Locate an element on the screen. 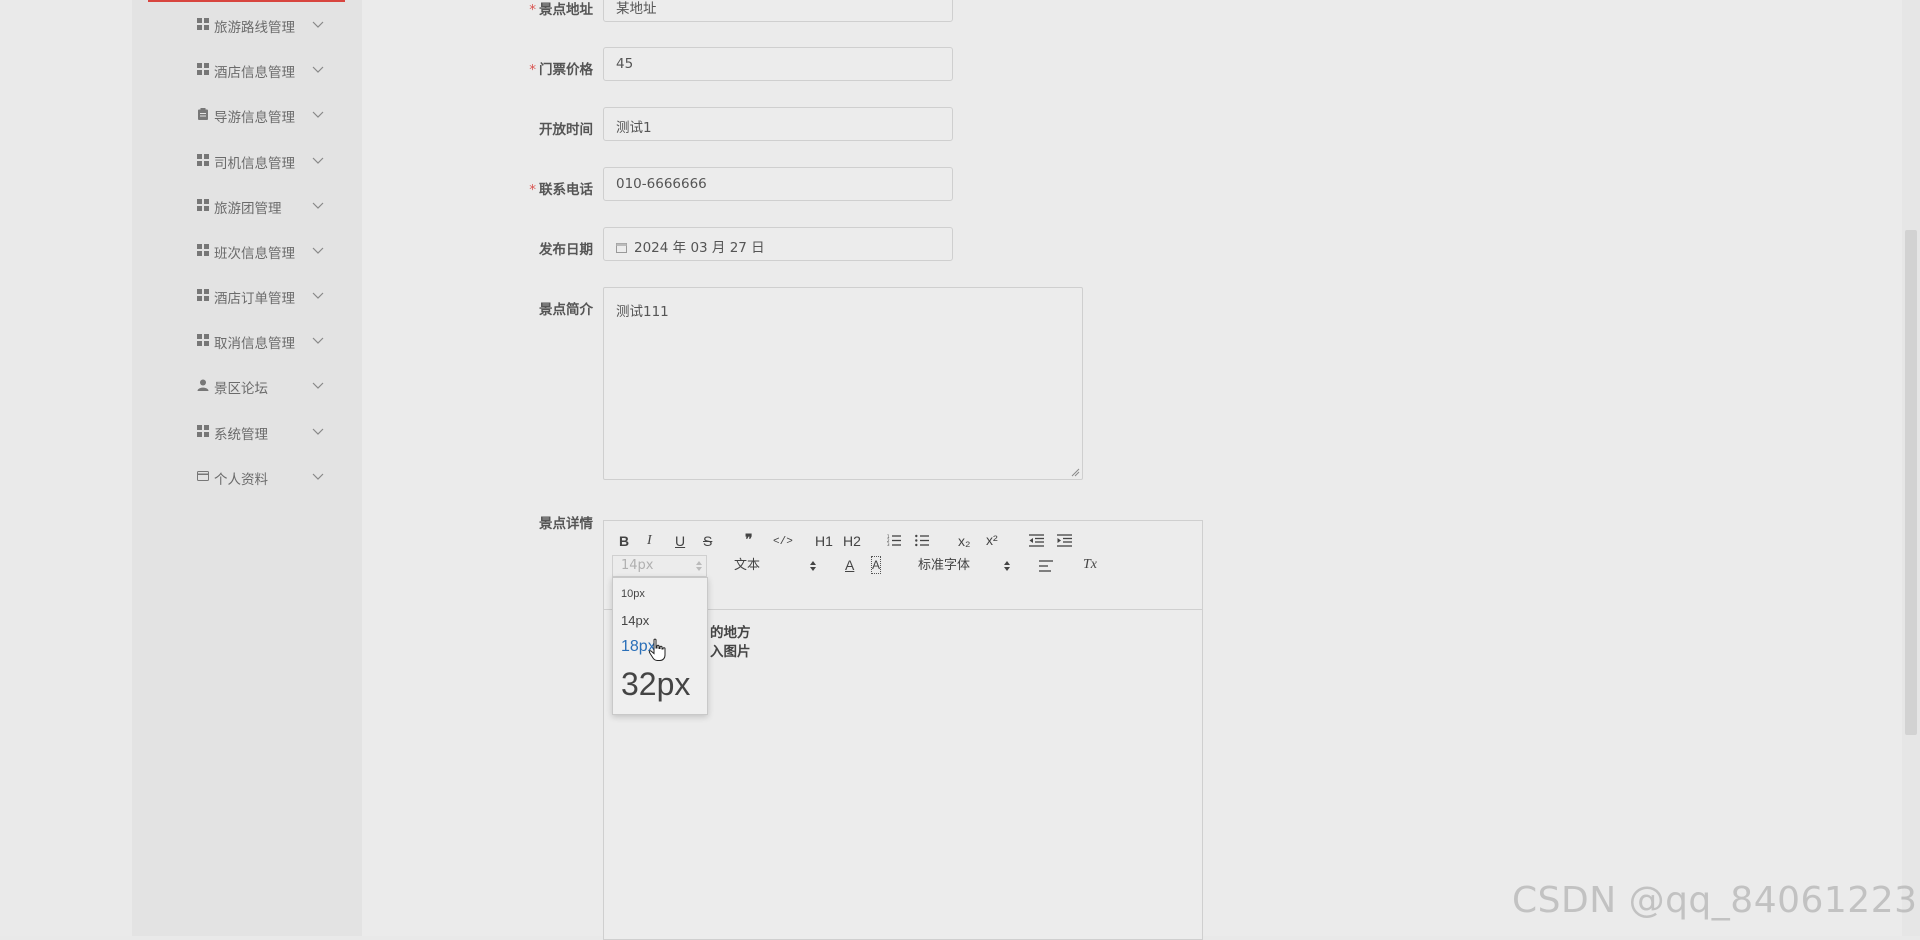 The width and height of the screenshot is (1920, 940). clipboard-icon is located at coordinates (203, 114).